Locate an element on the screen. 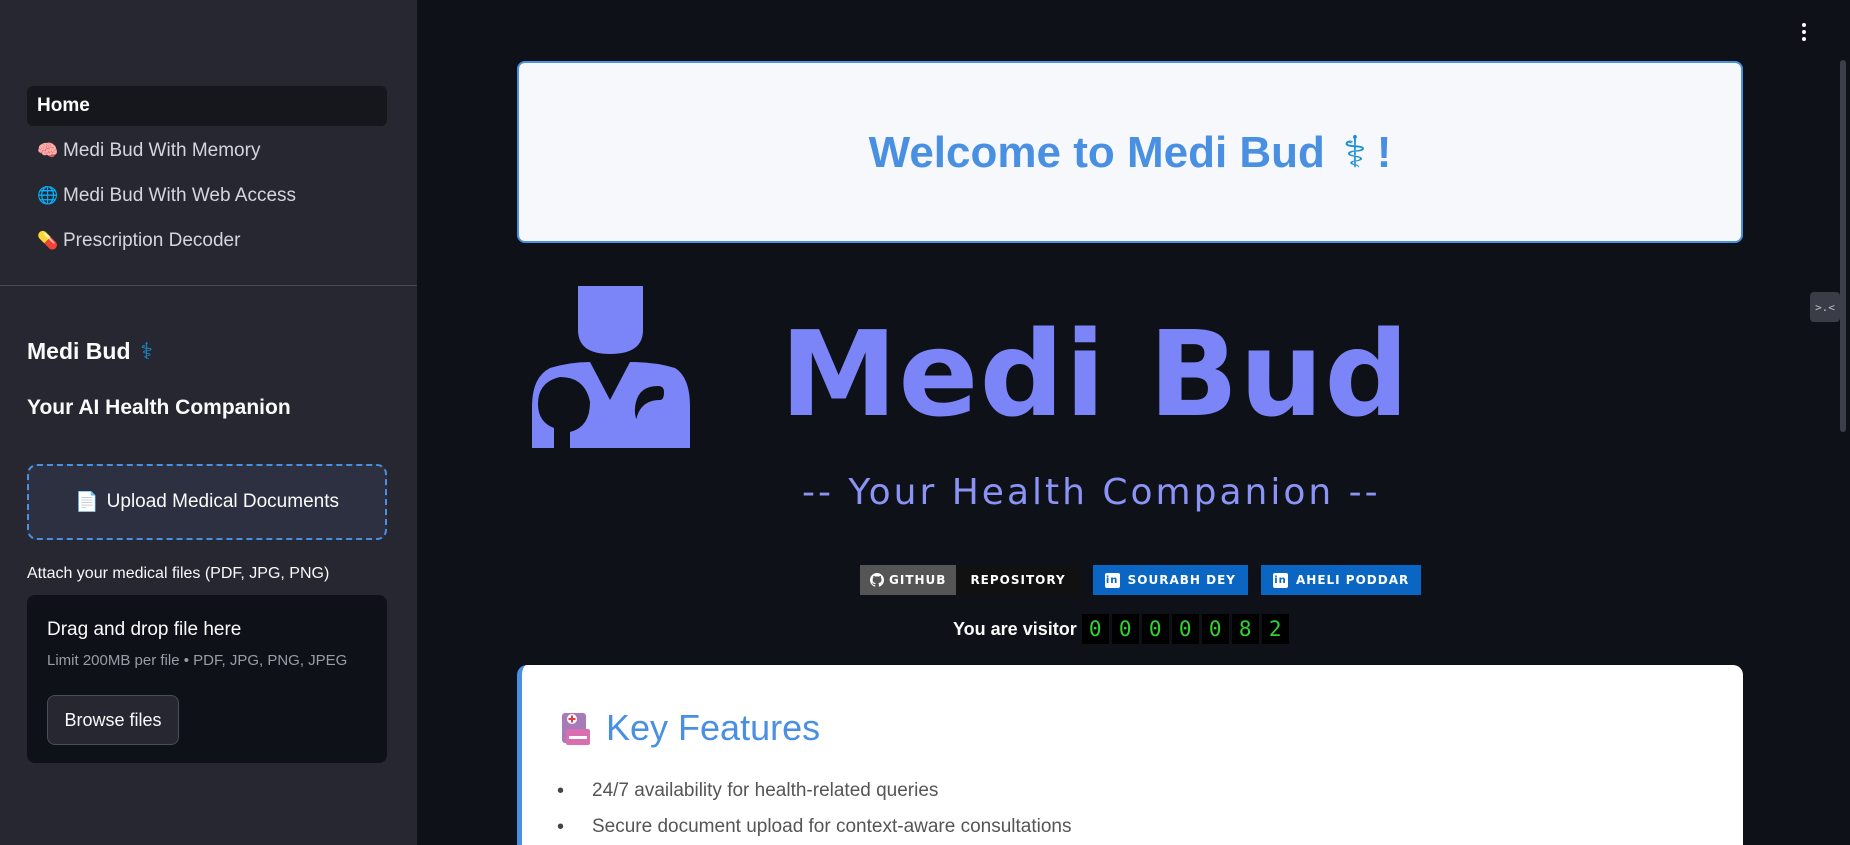  key-features-title: Key Features is located at coordinates (713, 727).